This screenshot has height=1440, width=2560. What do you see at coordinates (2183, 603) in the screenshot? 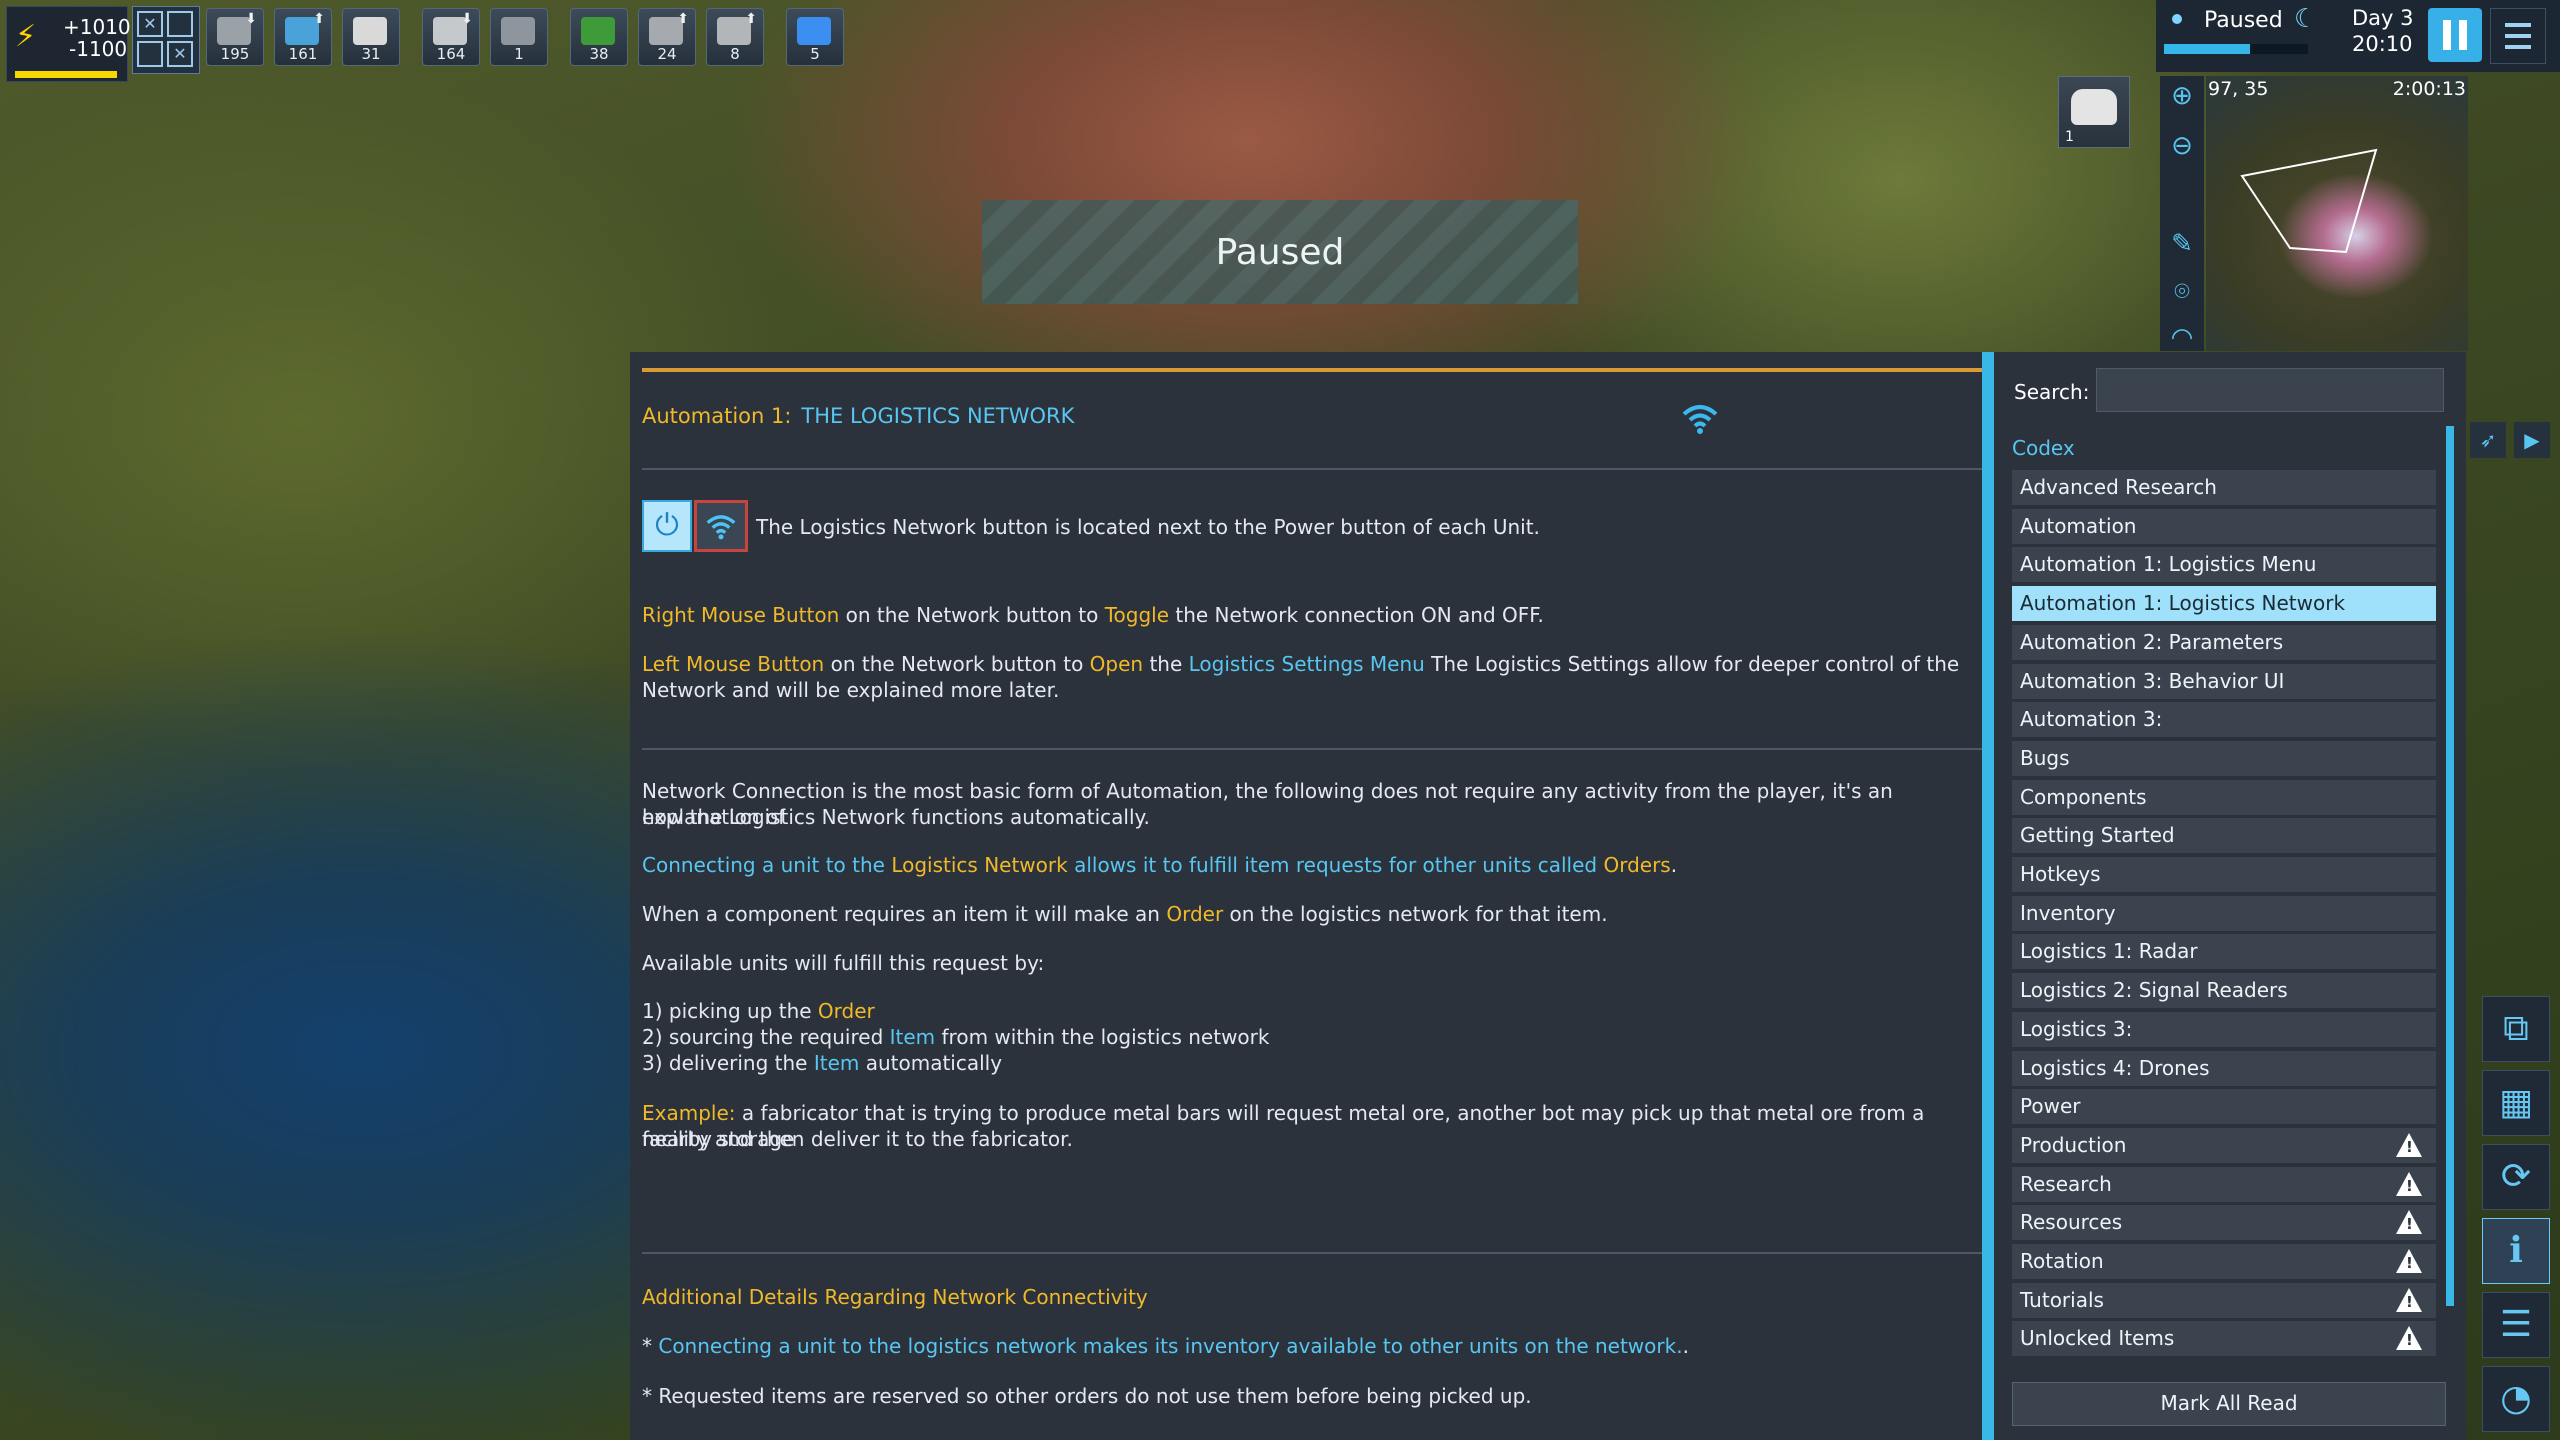
I see `codex-item-label: Automation 1: Logistics Network` at bounding box center [2183, 603].